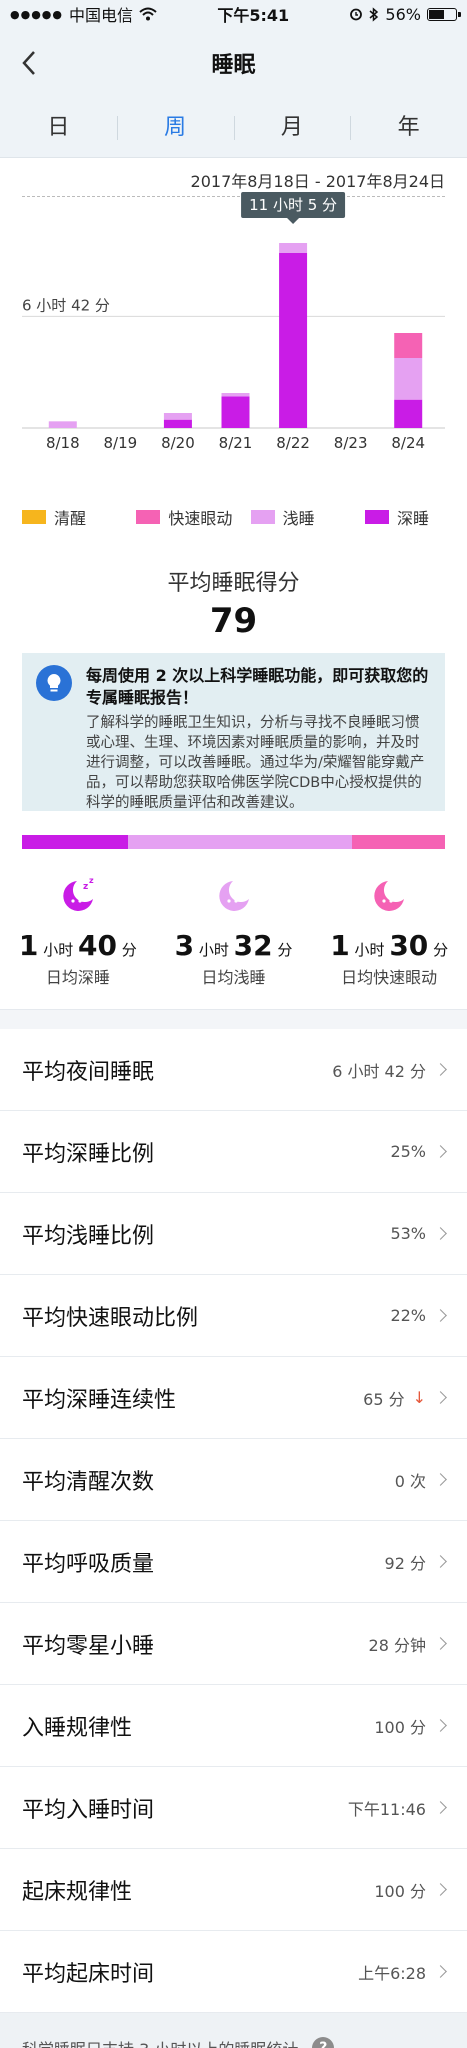 The width and height of the screenshot is (467, 2048). Describe the element at coordinates (392, 1973) in the screenshot. I see `metric-value: 上午6:28` at that location.